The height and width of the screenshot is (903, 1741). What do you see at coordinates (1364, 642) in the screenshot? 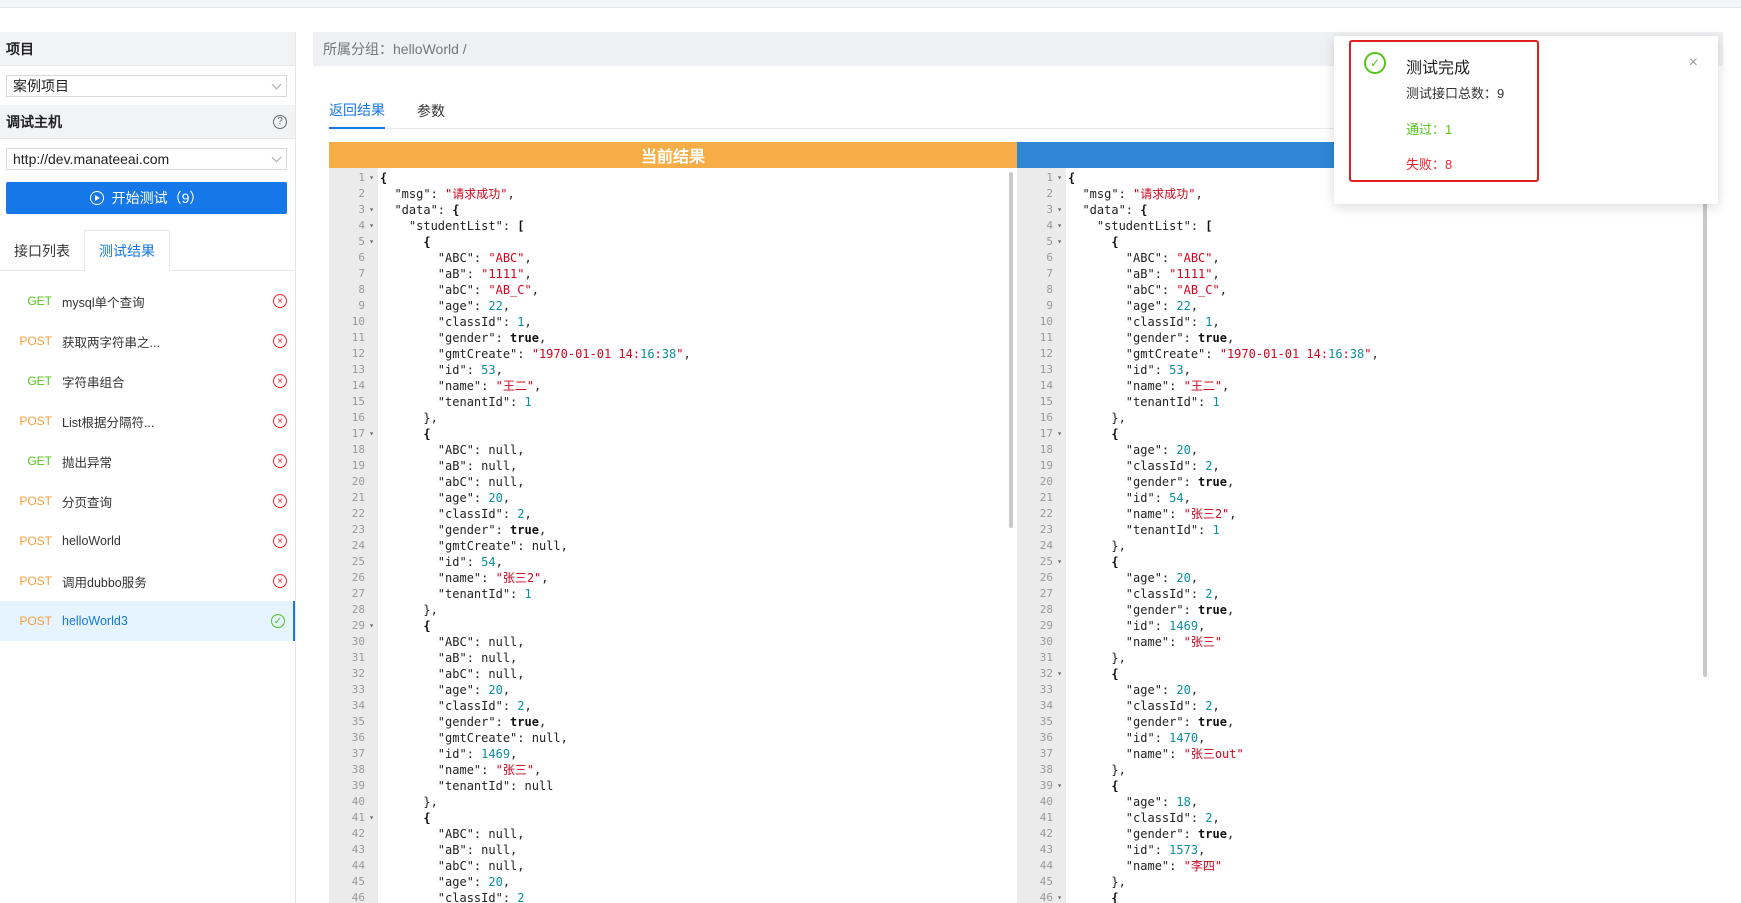
I see `code-line: 30 "name": "张三"` at bounding box center [1364, 642].